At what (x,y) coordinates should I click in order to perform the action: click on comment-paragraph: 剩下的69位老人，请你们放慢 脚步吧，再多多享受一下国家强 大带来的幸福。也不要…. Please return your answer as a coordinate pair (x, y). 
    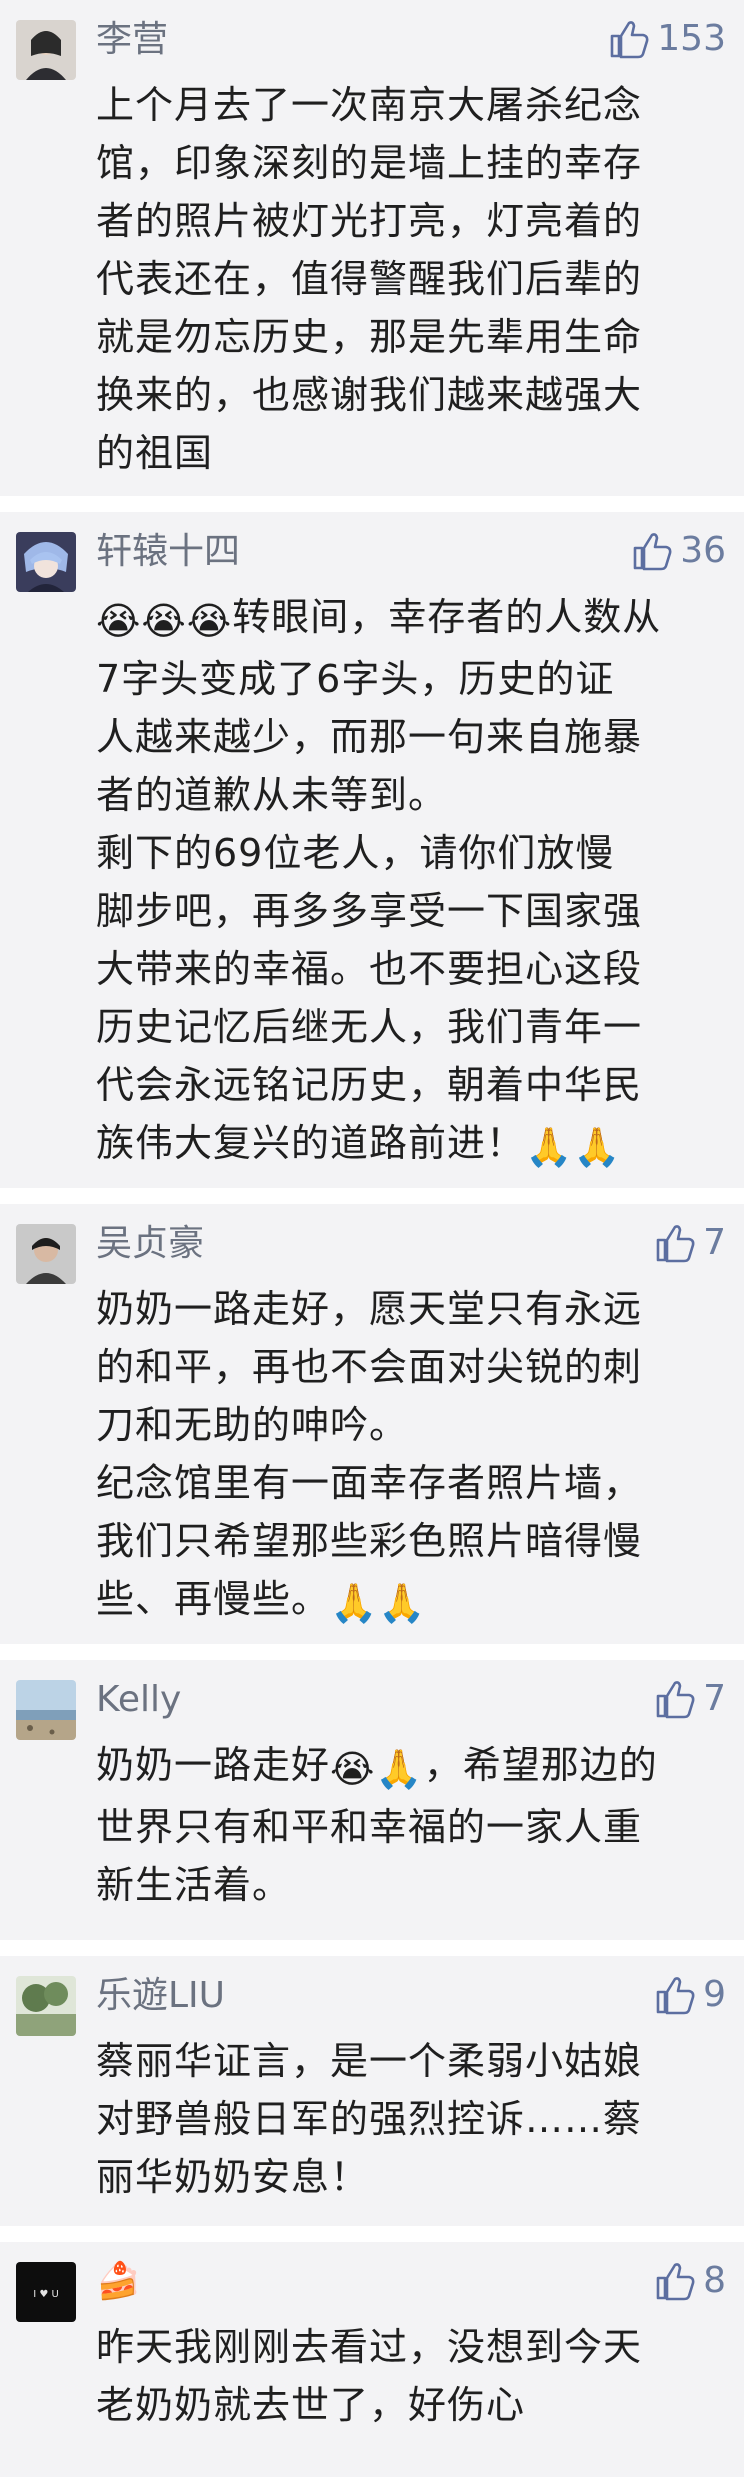
    Looking at the image, I should click on (408, 1000).